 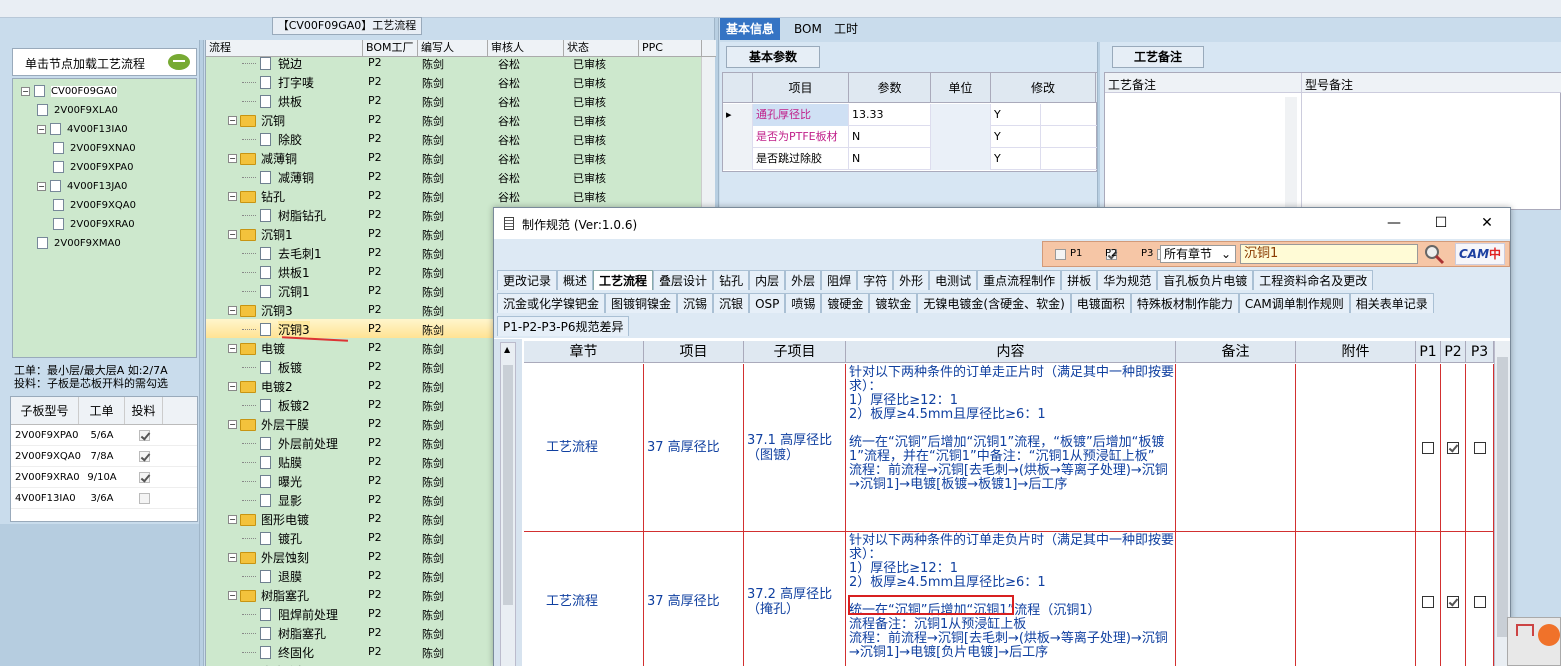 I want to click on param-row: 是否跳过除胶 N Y, so click(x=910, y=159).